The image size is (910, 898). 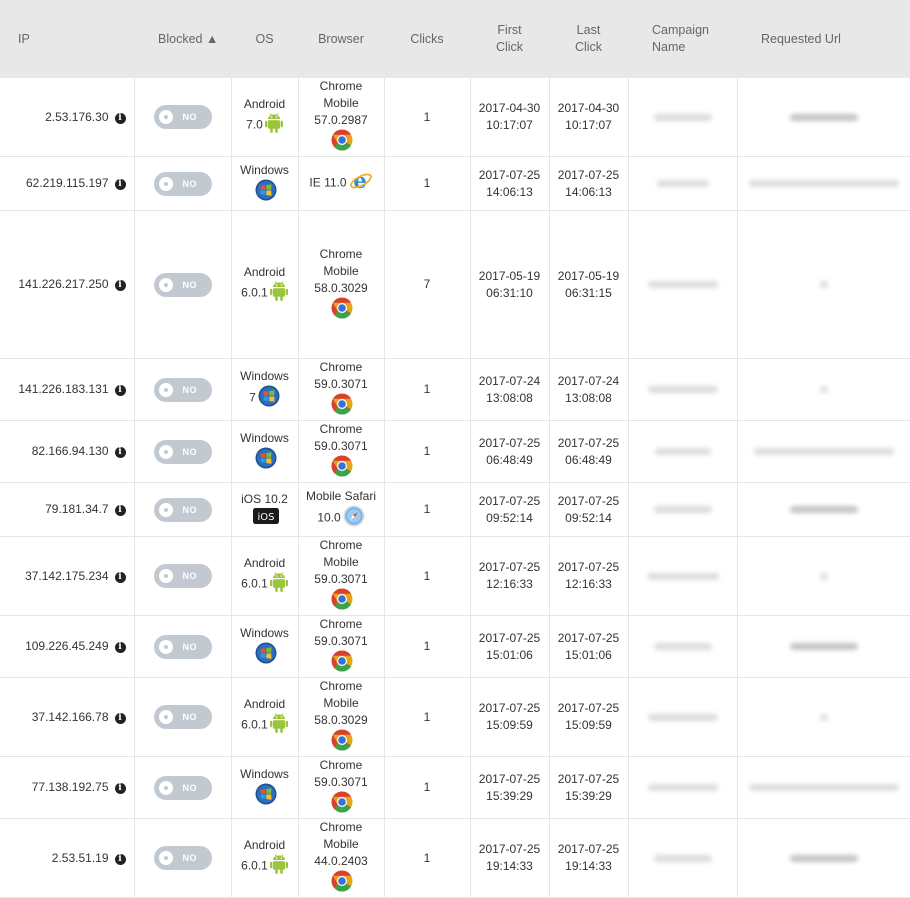 I want to click on last-click-cell: 2017-07-25 15:09:59, so click(x=589, y=717).